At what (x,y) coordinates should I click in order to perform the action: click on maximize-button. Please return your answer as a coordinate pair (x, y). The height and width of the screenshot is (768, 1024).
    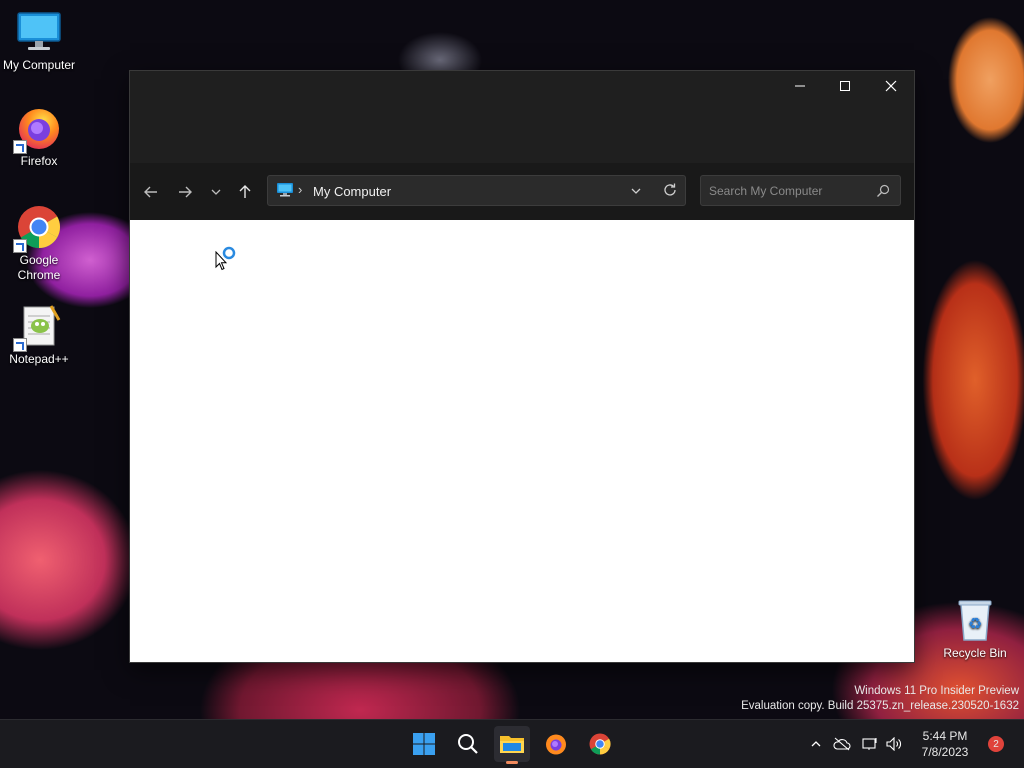
    Looking at the image, I should click on (845, 86).